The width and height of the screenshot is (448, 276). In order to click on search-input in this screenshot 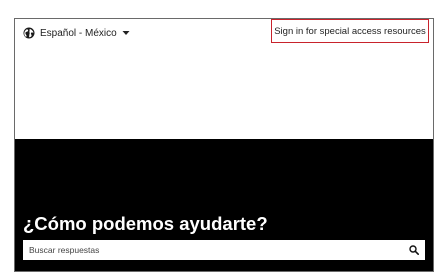, I will do `click(213, 250)`.